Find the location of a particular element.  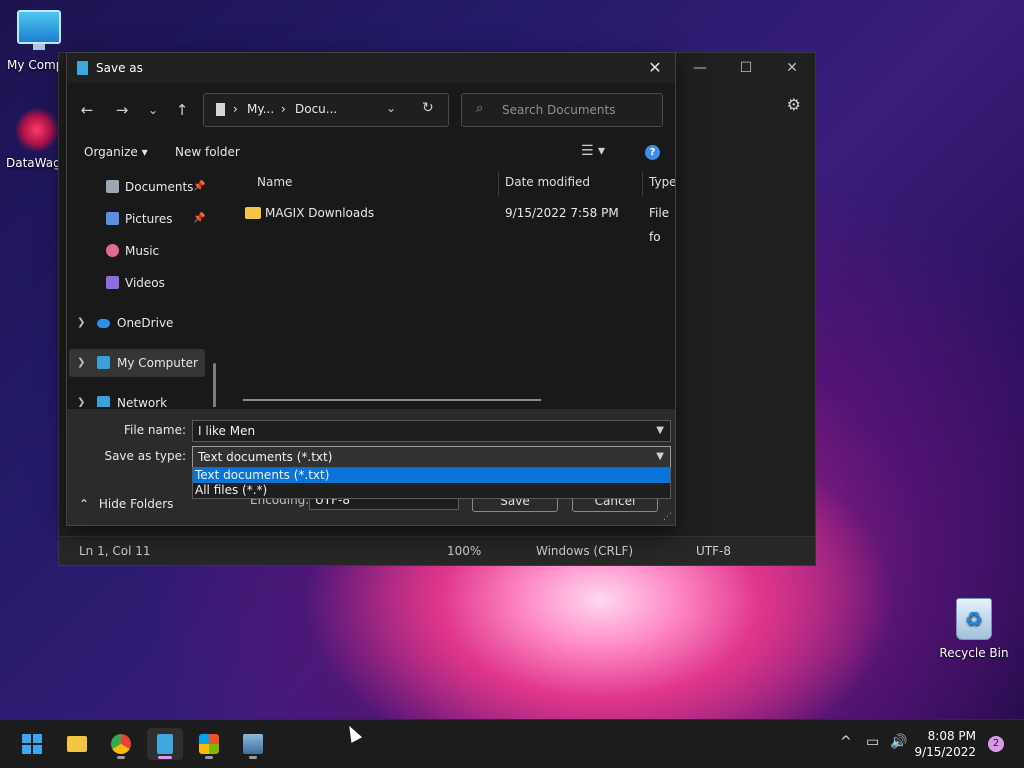

start-button is located at coordinates (32, 744).